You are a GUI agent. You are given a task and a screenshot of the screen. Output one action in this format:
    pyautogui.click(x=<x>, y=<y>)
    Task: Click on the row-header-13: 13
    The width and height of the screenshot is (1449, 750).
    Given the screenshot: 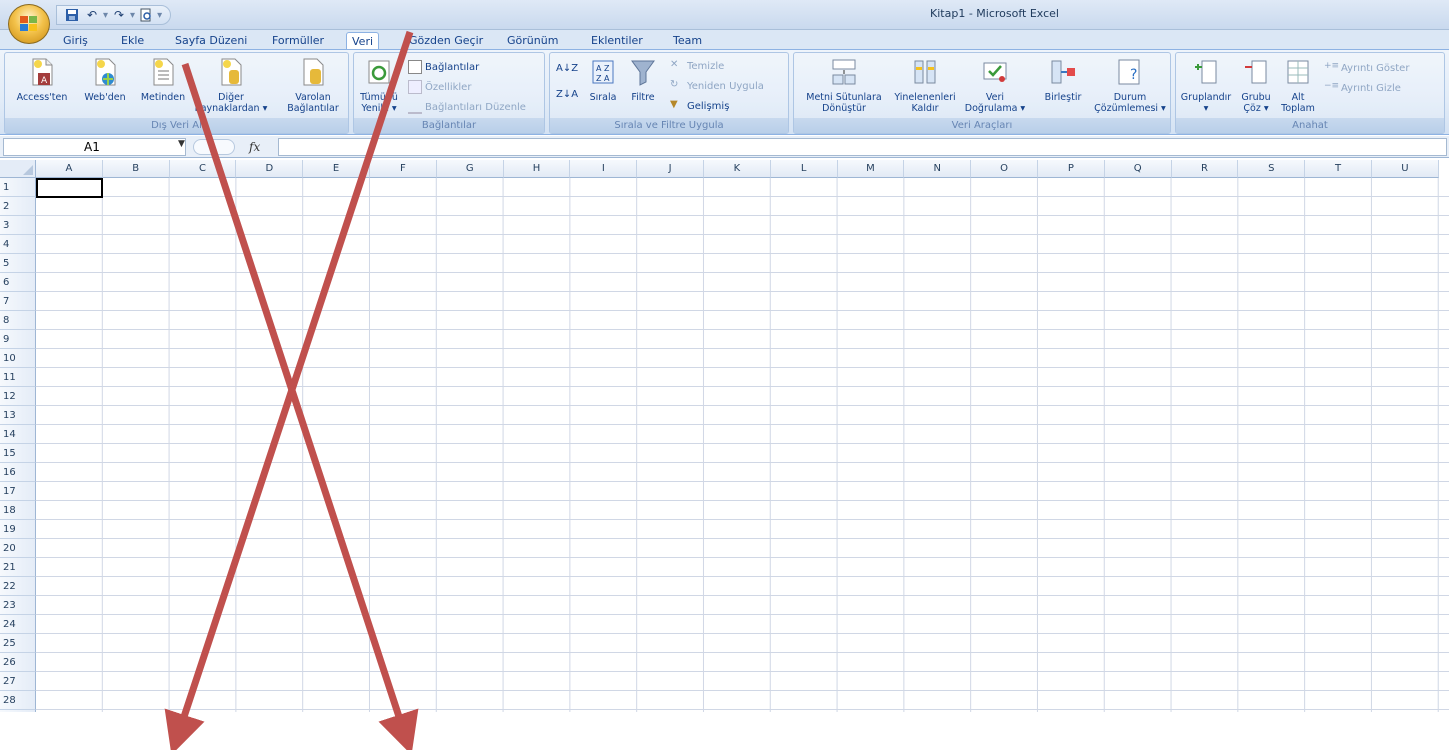 What is the action you would take?
    pyautogui.click(x=18, y=415)
    